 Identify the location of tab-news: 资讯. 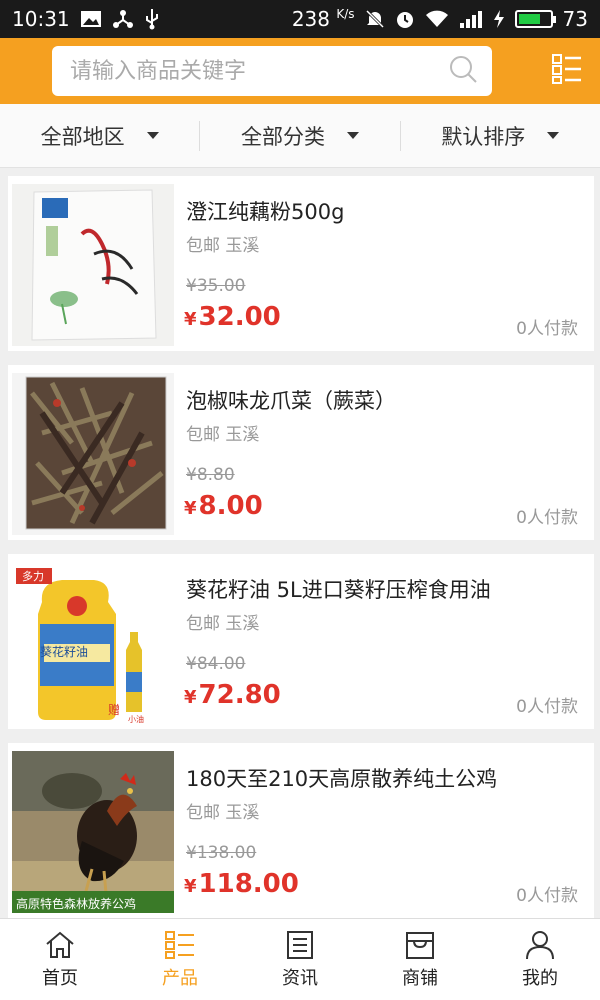
(300, 959).